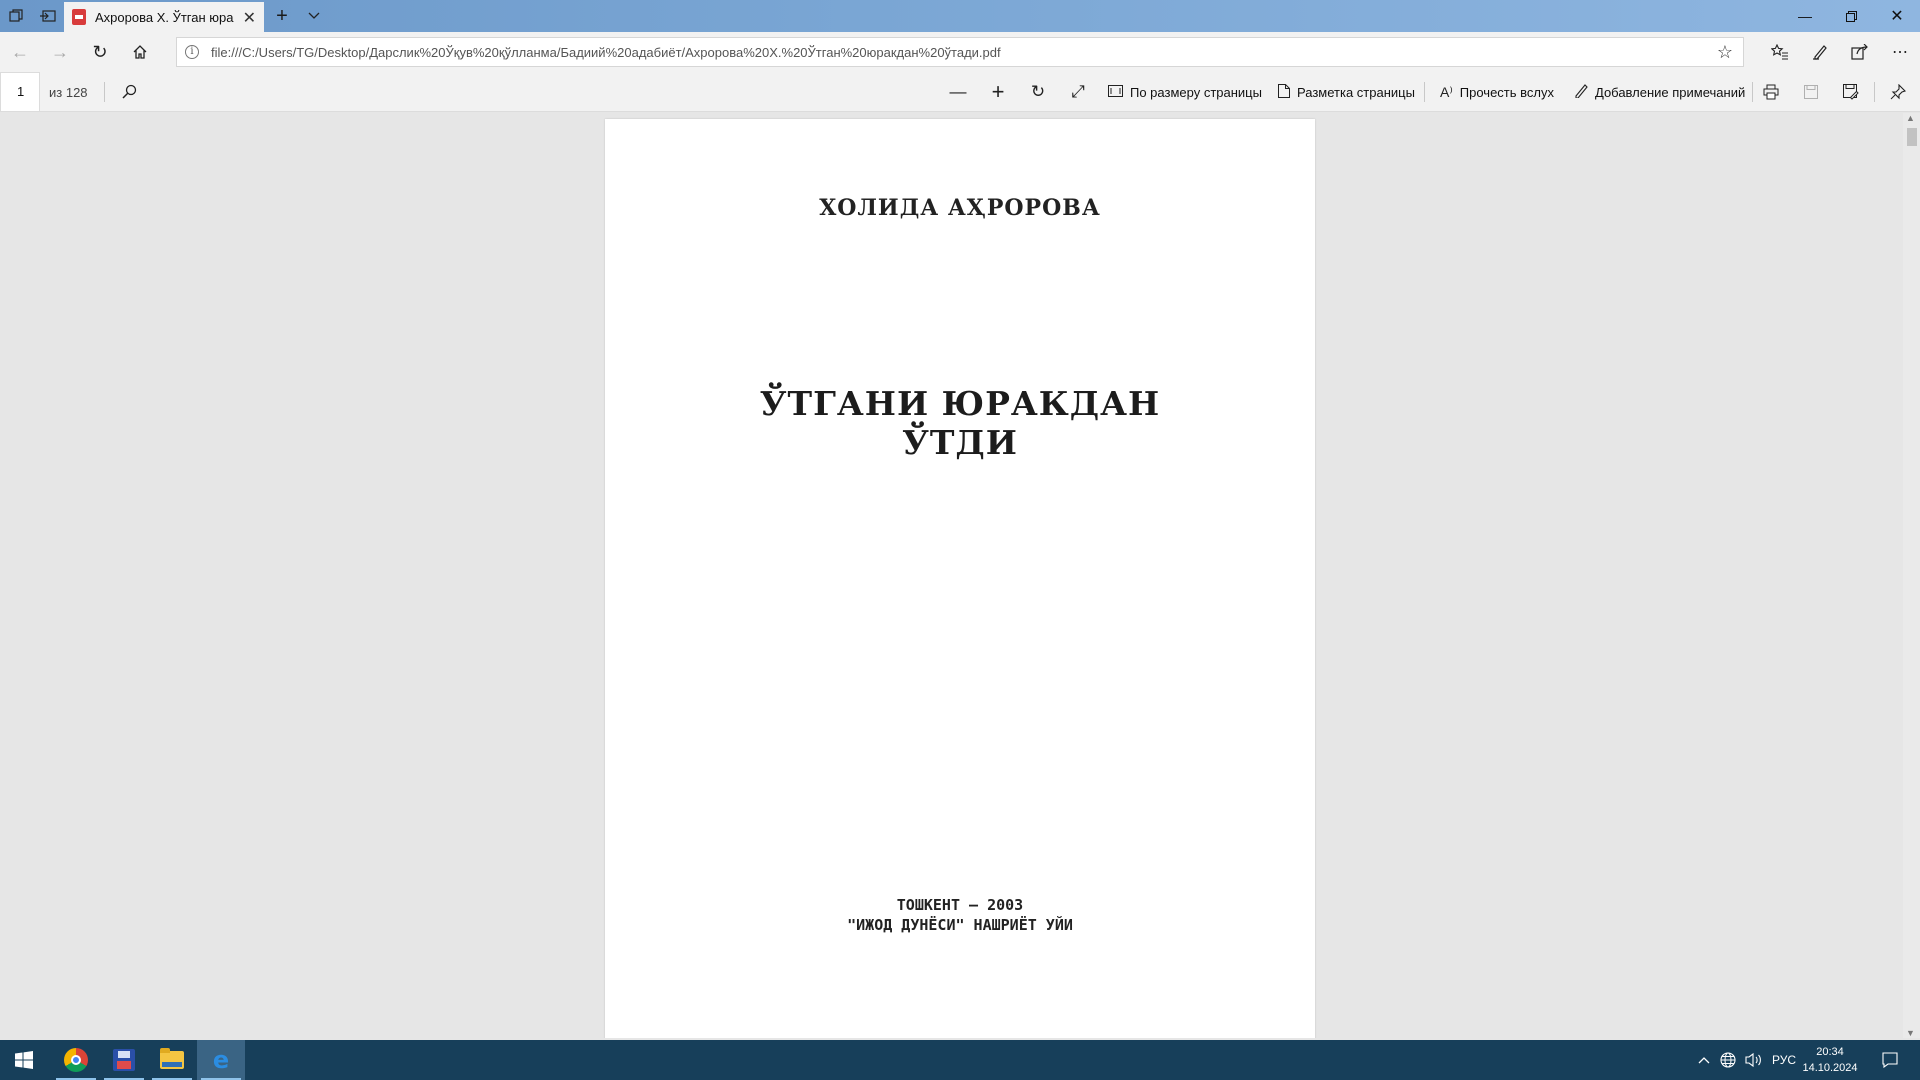 The image size is (1920, 1080). I want to click on home-icon, so click(140, 52).